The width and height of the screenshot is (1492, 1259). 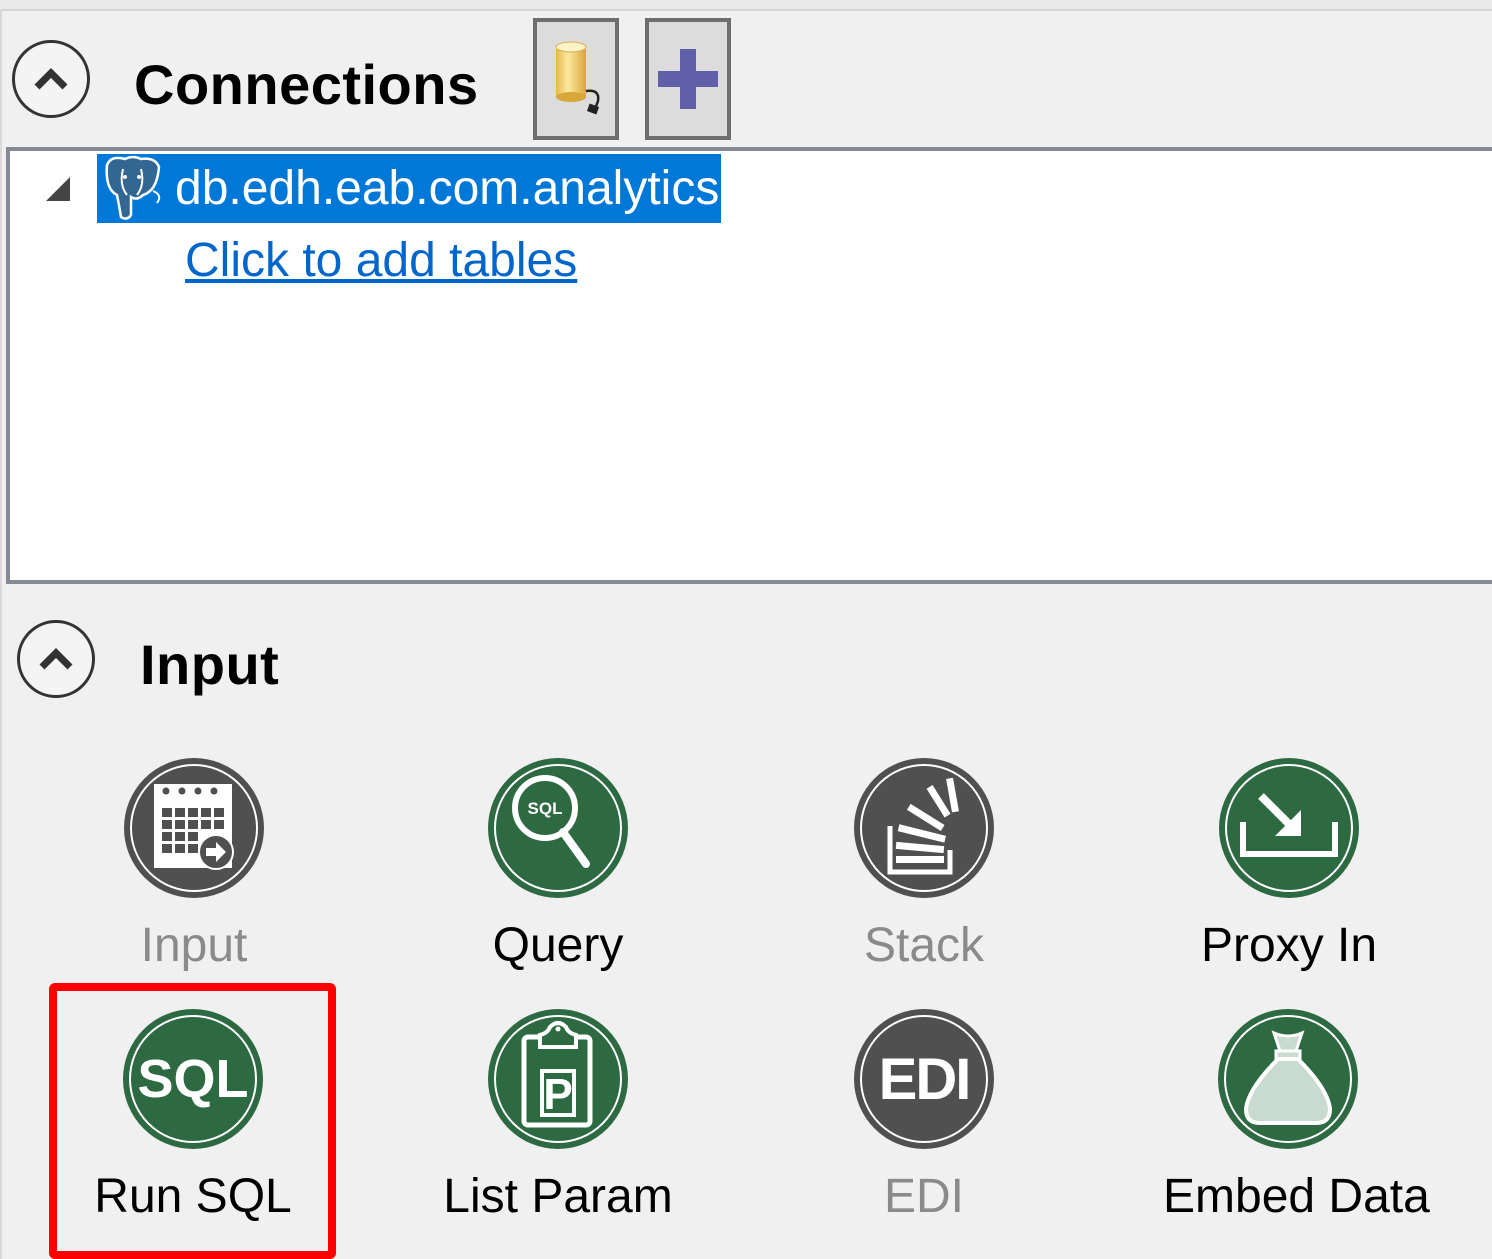 I want to click on input-collapse-button, so click(x=56, y=659).